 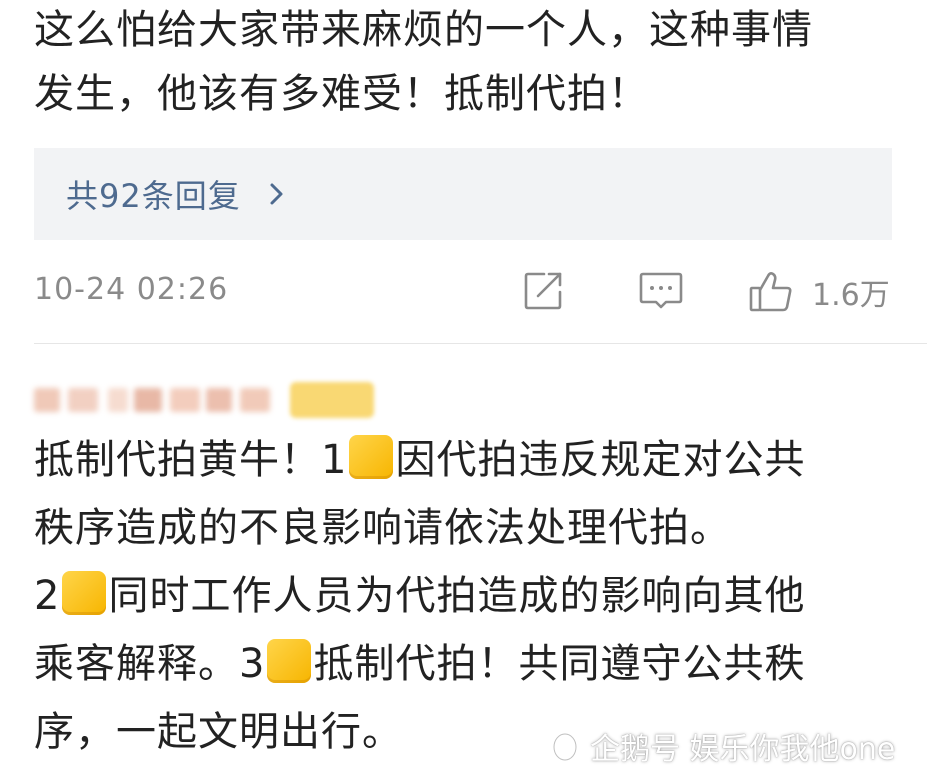 I want to click on chevron-right-icon, so click(x=276, y=194).